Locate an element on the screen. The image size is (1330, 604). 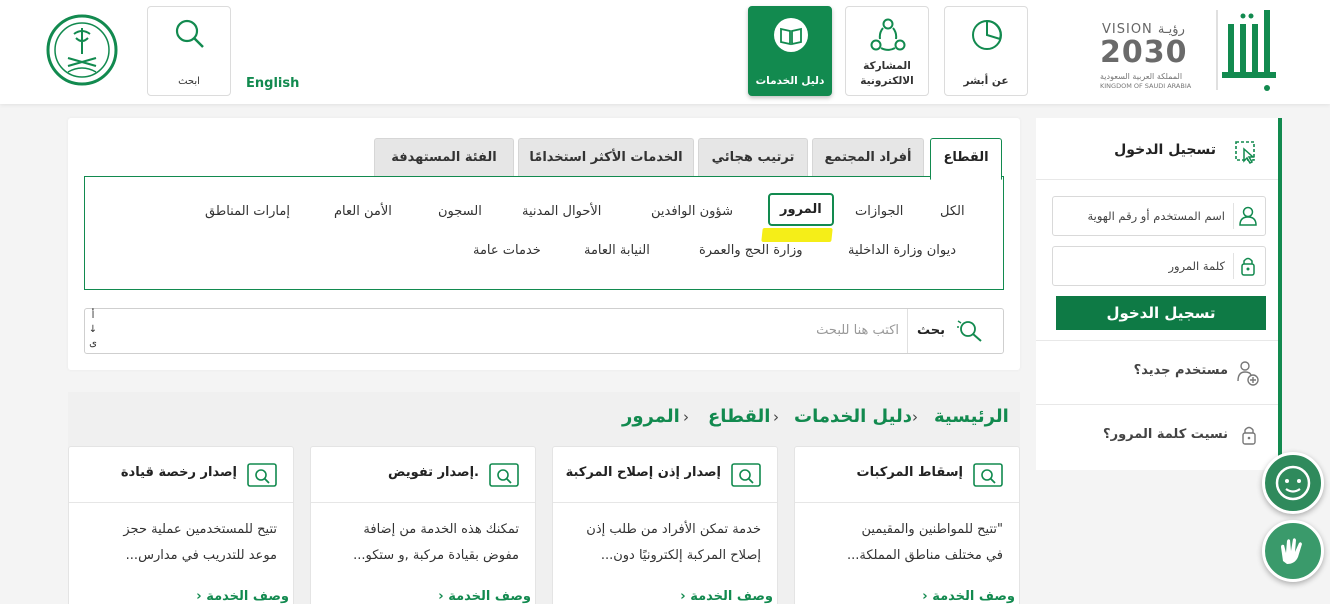
hint-arrow: ↓ is located at coordinates (93, 329).